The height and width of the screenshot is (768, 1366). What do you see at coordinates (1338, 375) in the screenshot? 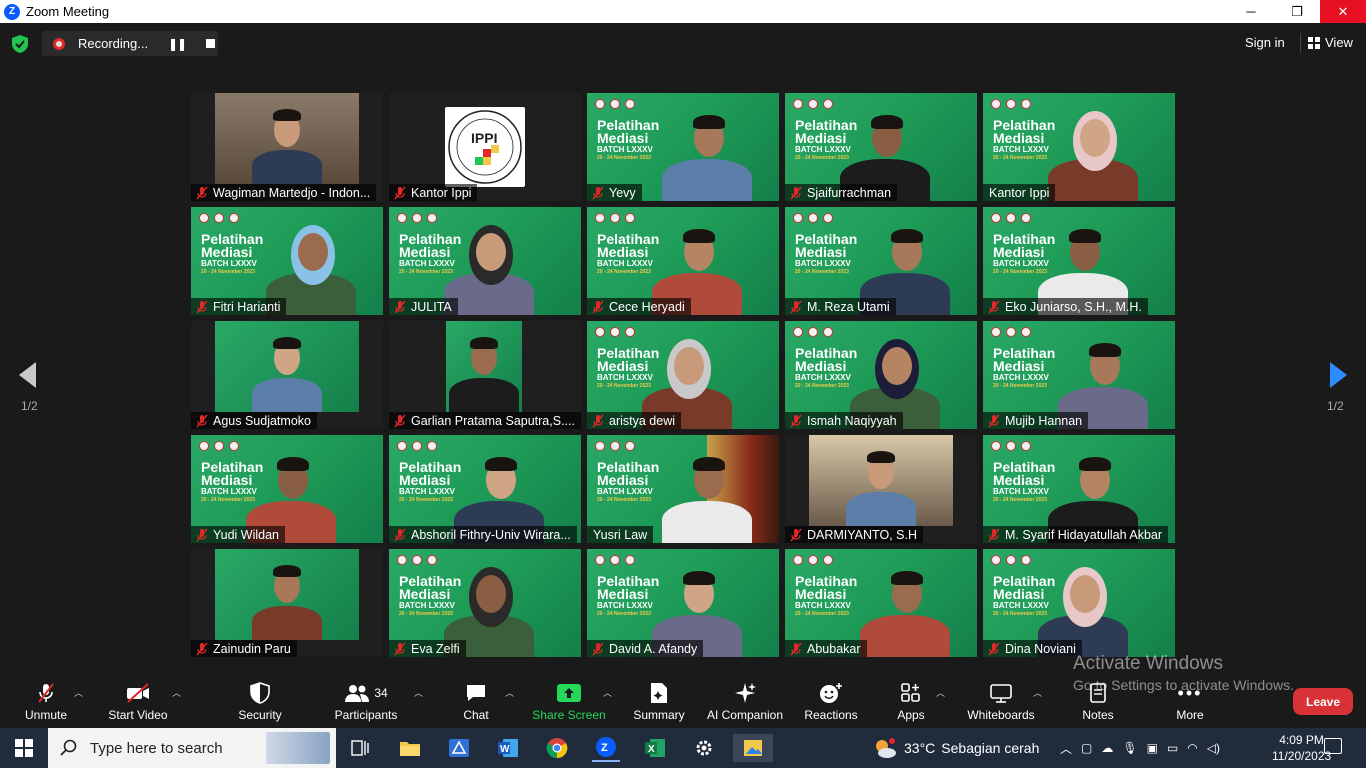
I see `next-page-arrow-icon` at bounding box center [1338, 375].